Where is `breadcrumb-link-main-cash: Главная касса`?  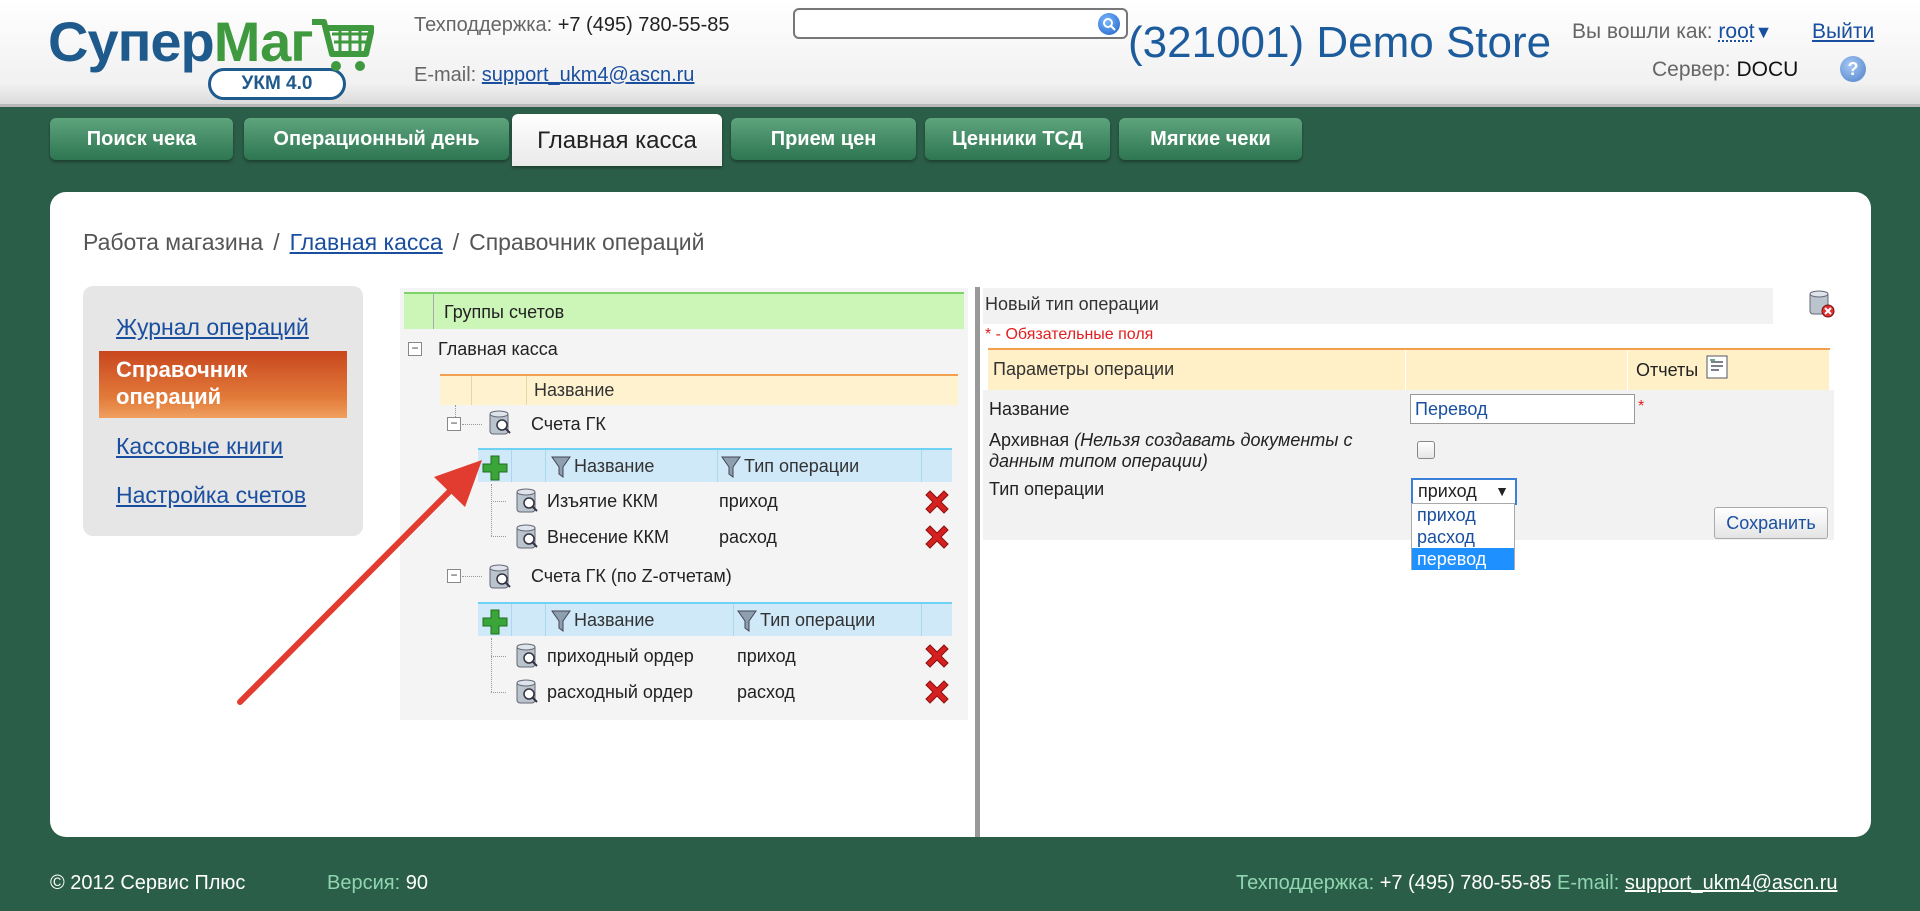 breadcrumb-link-main-cash: Главная касса is located at coordinates (366, 242).